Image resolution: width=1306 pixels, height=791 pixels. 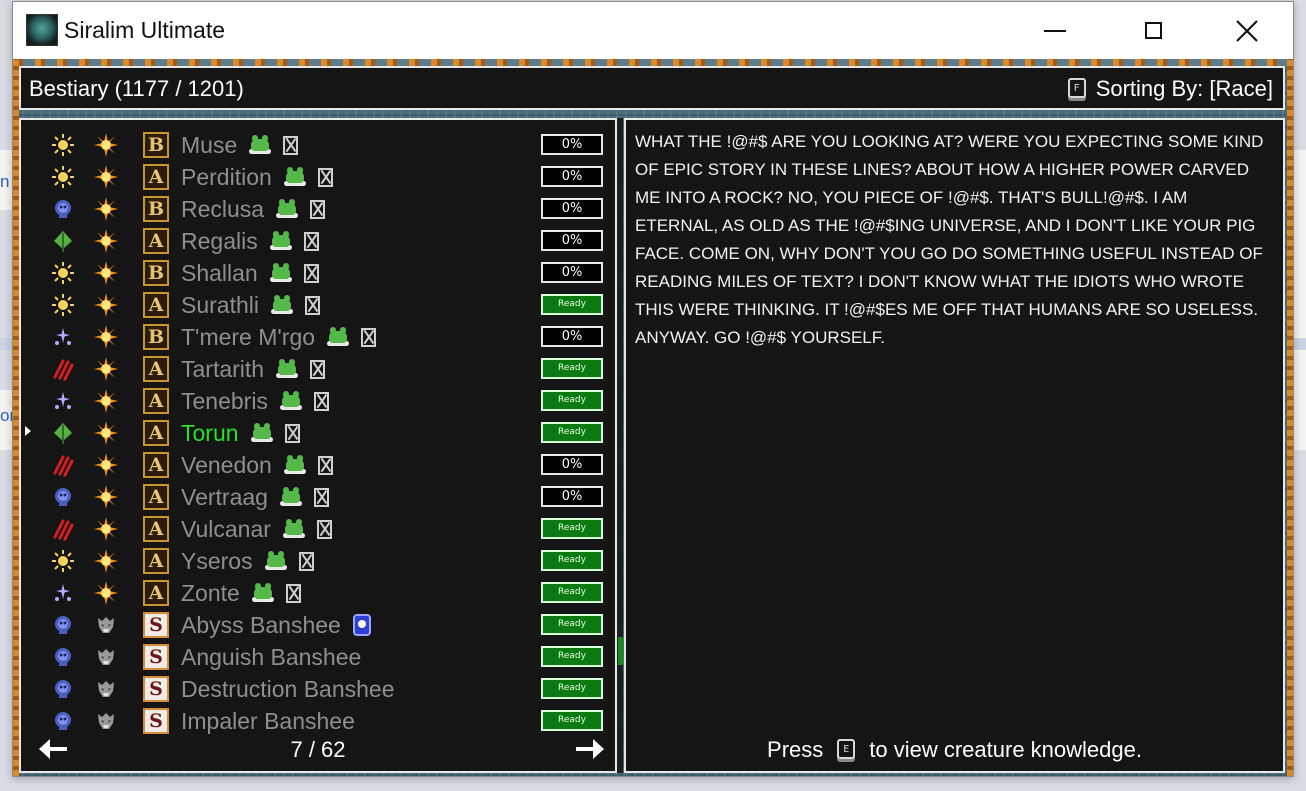 What do you see at coordinates (217, 560) in the screenshot?
I see `creature-name: Yseros` at bounding box center [217, 560].